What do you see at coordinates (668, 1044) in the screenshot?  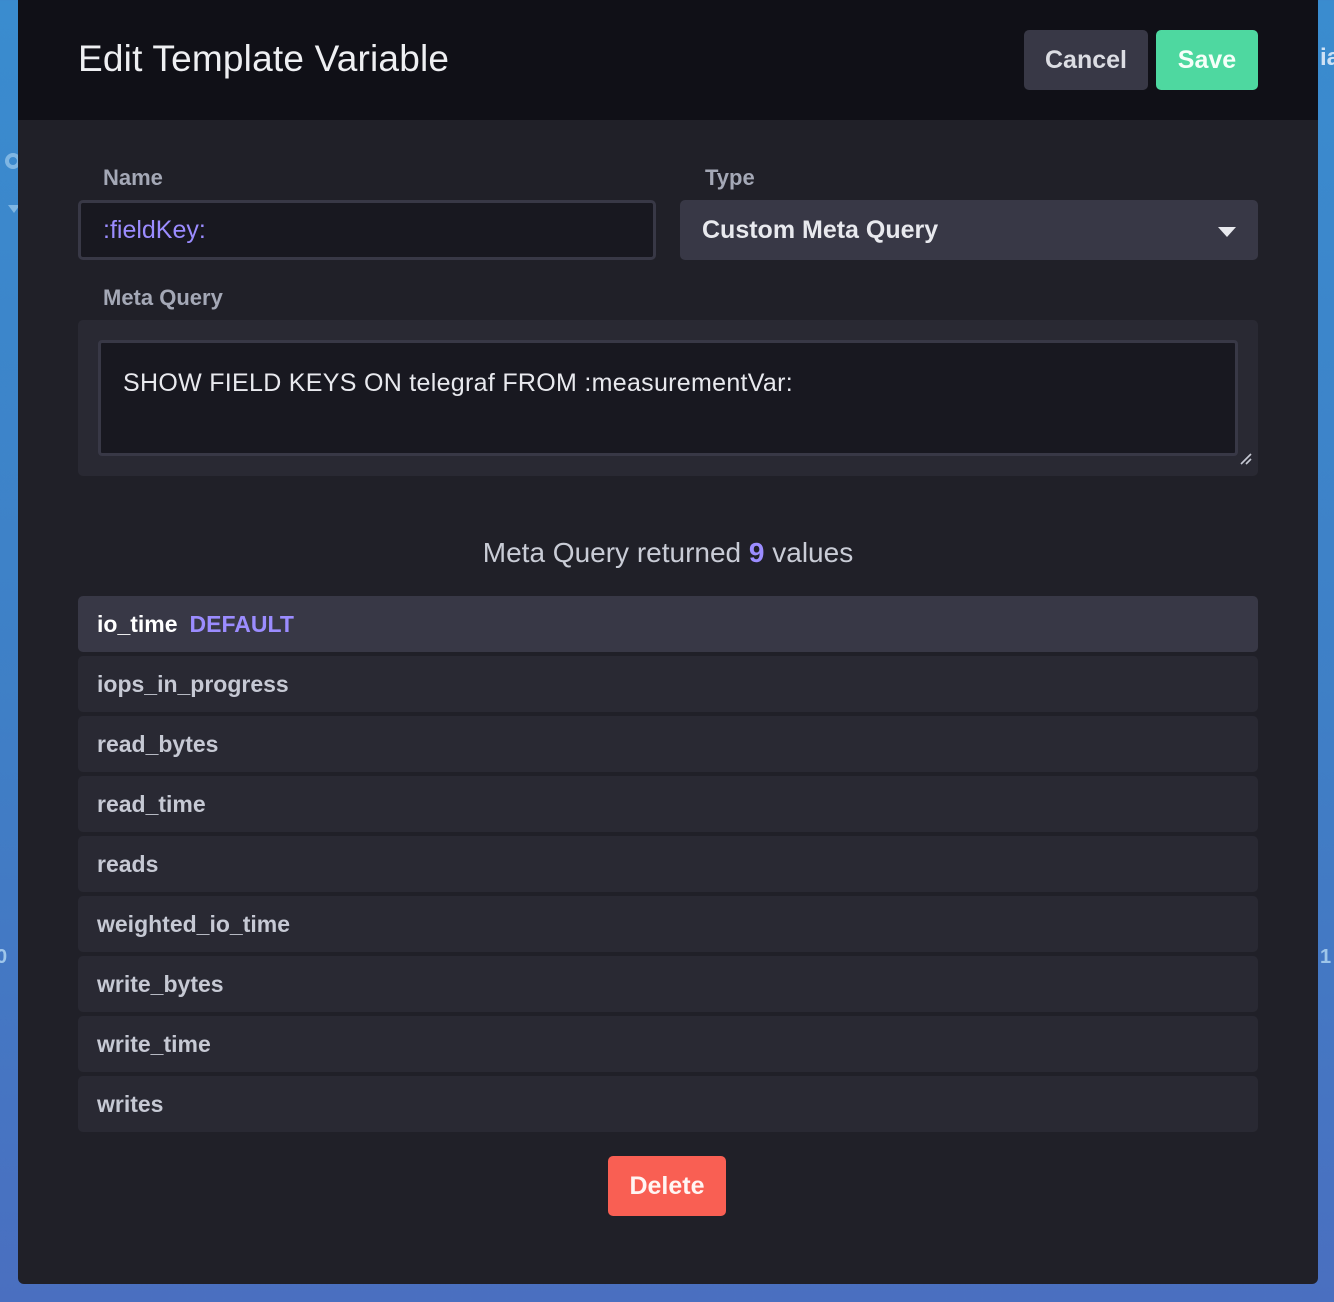 I see `list-item: write_time` at bounding box center [668, 1044].